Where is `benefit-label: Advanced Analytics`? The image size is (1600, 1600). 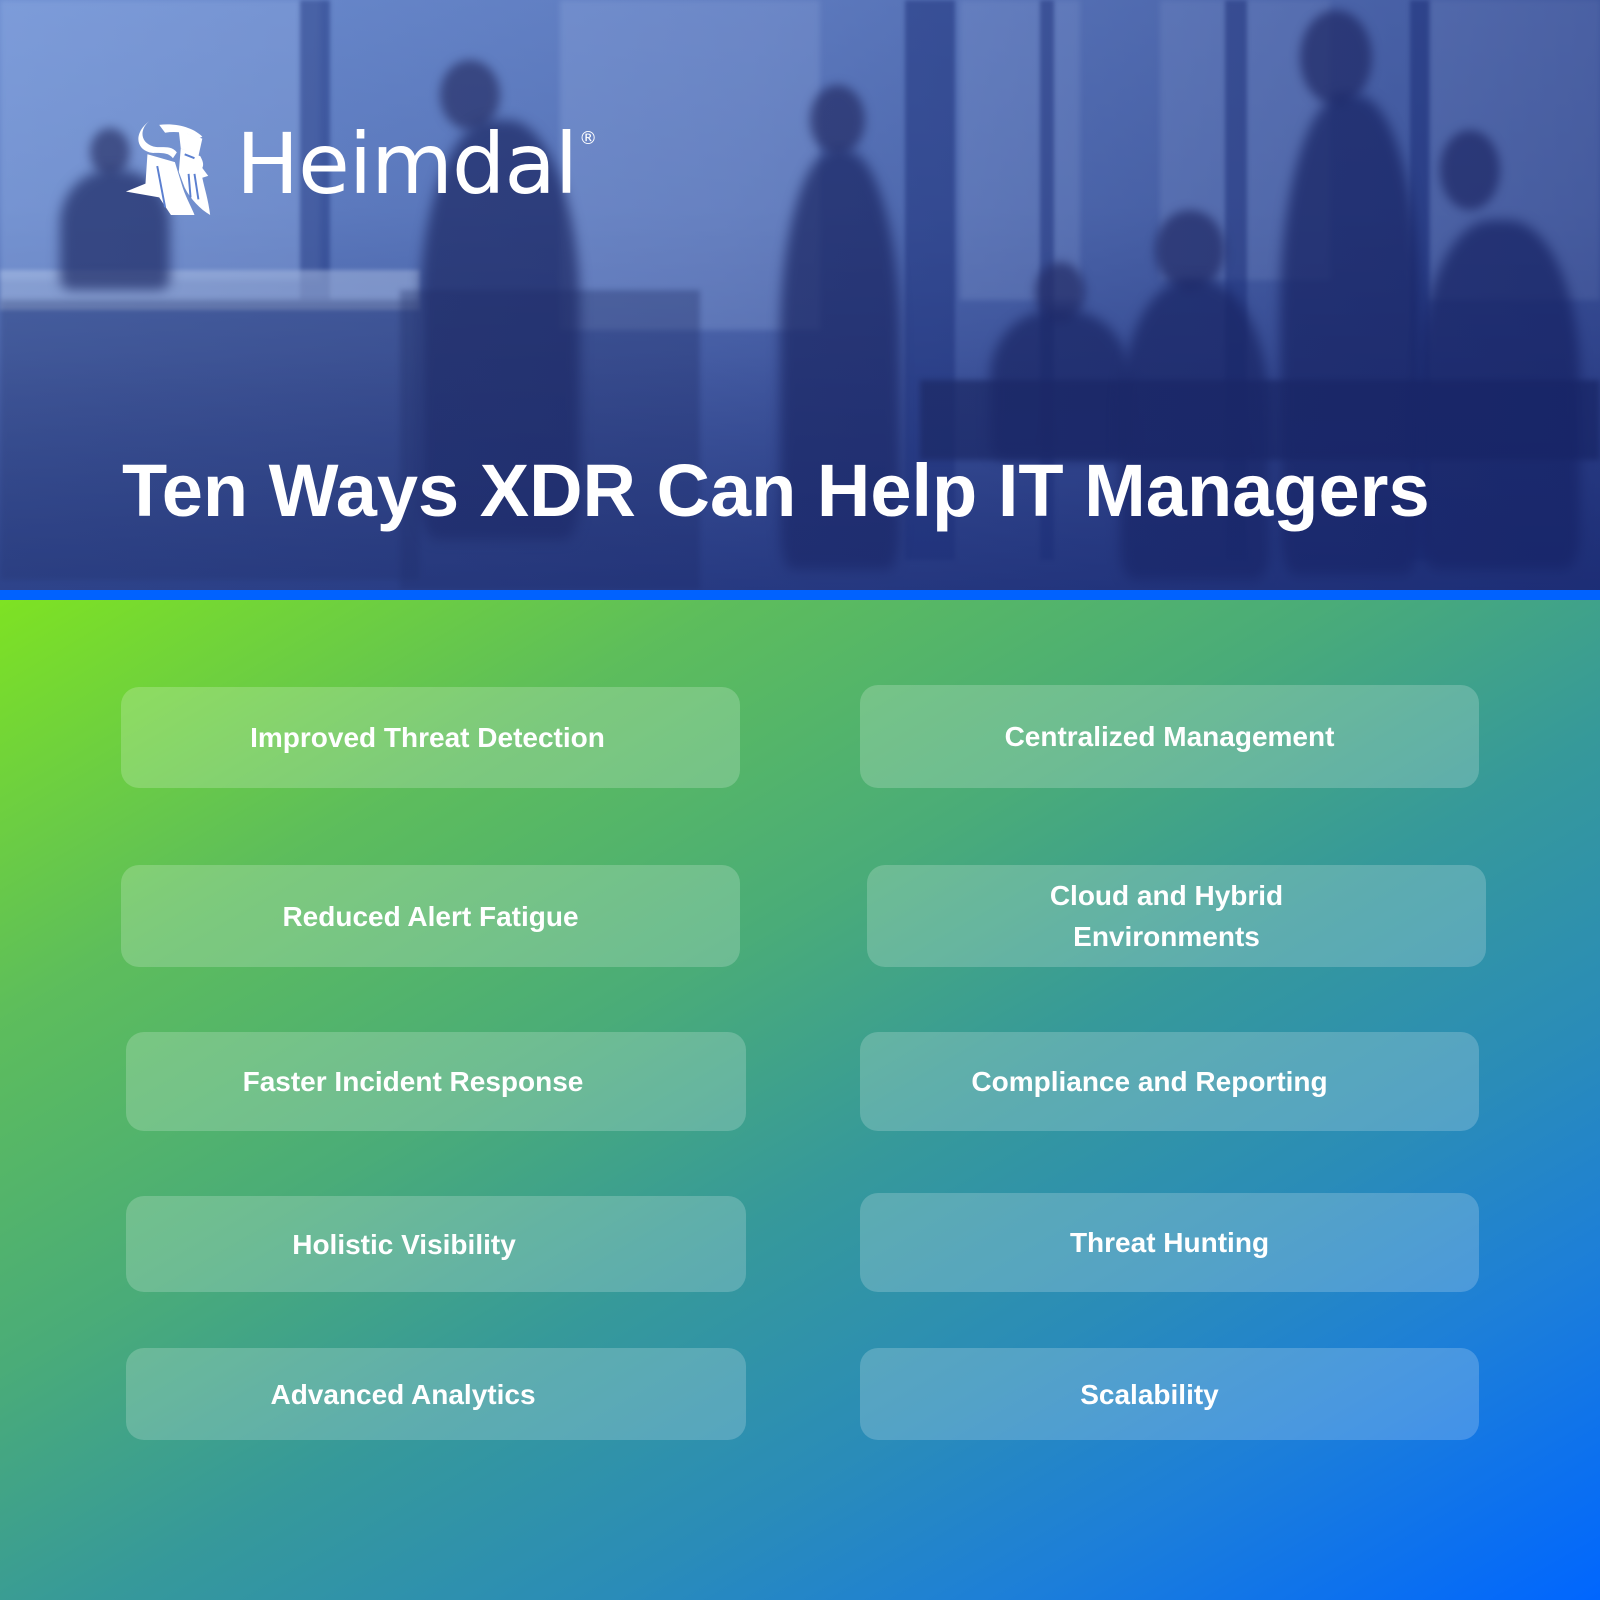 benefit-label: Advanced Analytics is located at coordinates (403, 1394).